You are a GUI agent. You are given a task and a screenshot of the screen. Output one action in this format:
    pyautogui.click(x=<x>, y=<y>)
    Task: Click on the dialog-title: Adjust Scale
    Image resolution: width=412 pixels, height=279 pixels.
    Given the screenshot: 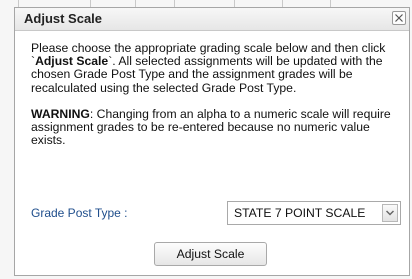 What is the action you would take?
    pyautogui.click(x=63, y=18)
    